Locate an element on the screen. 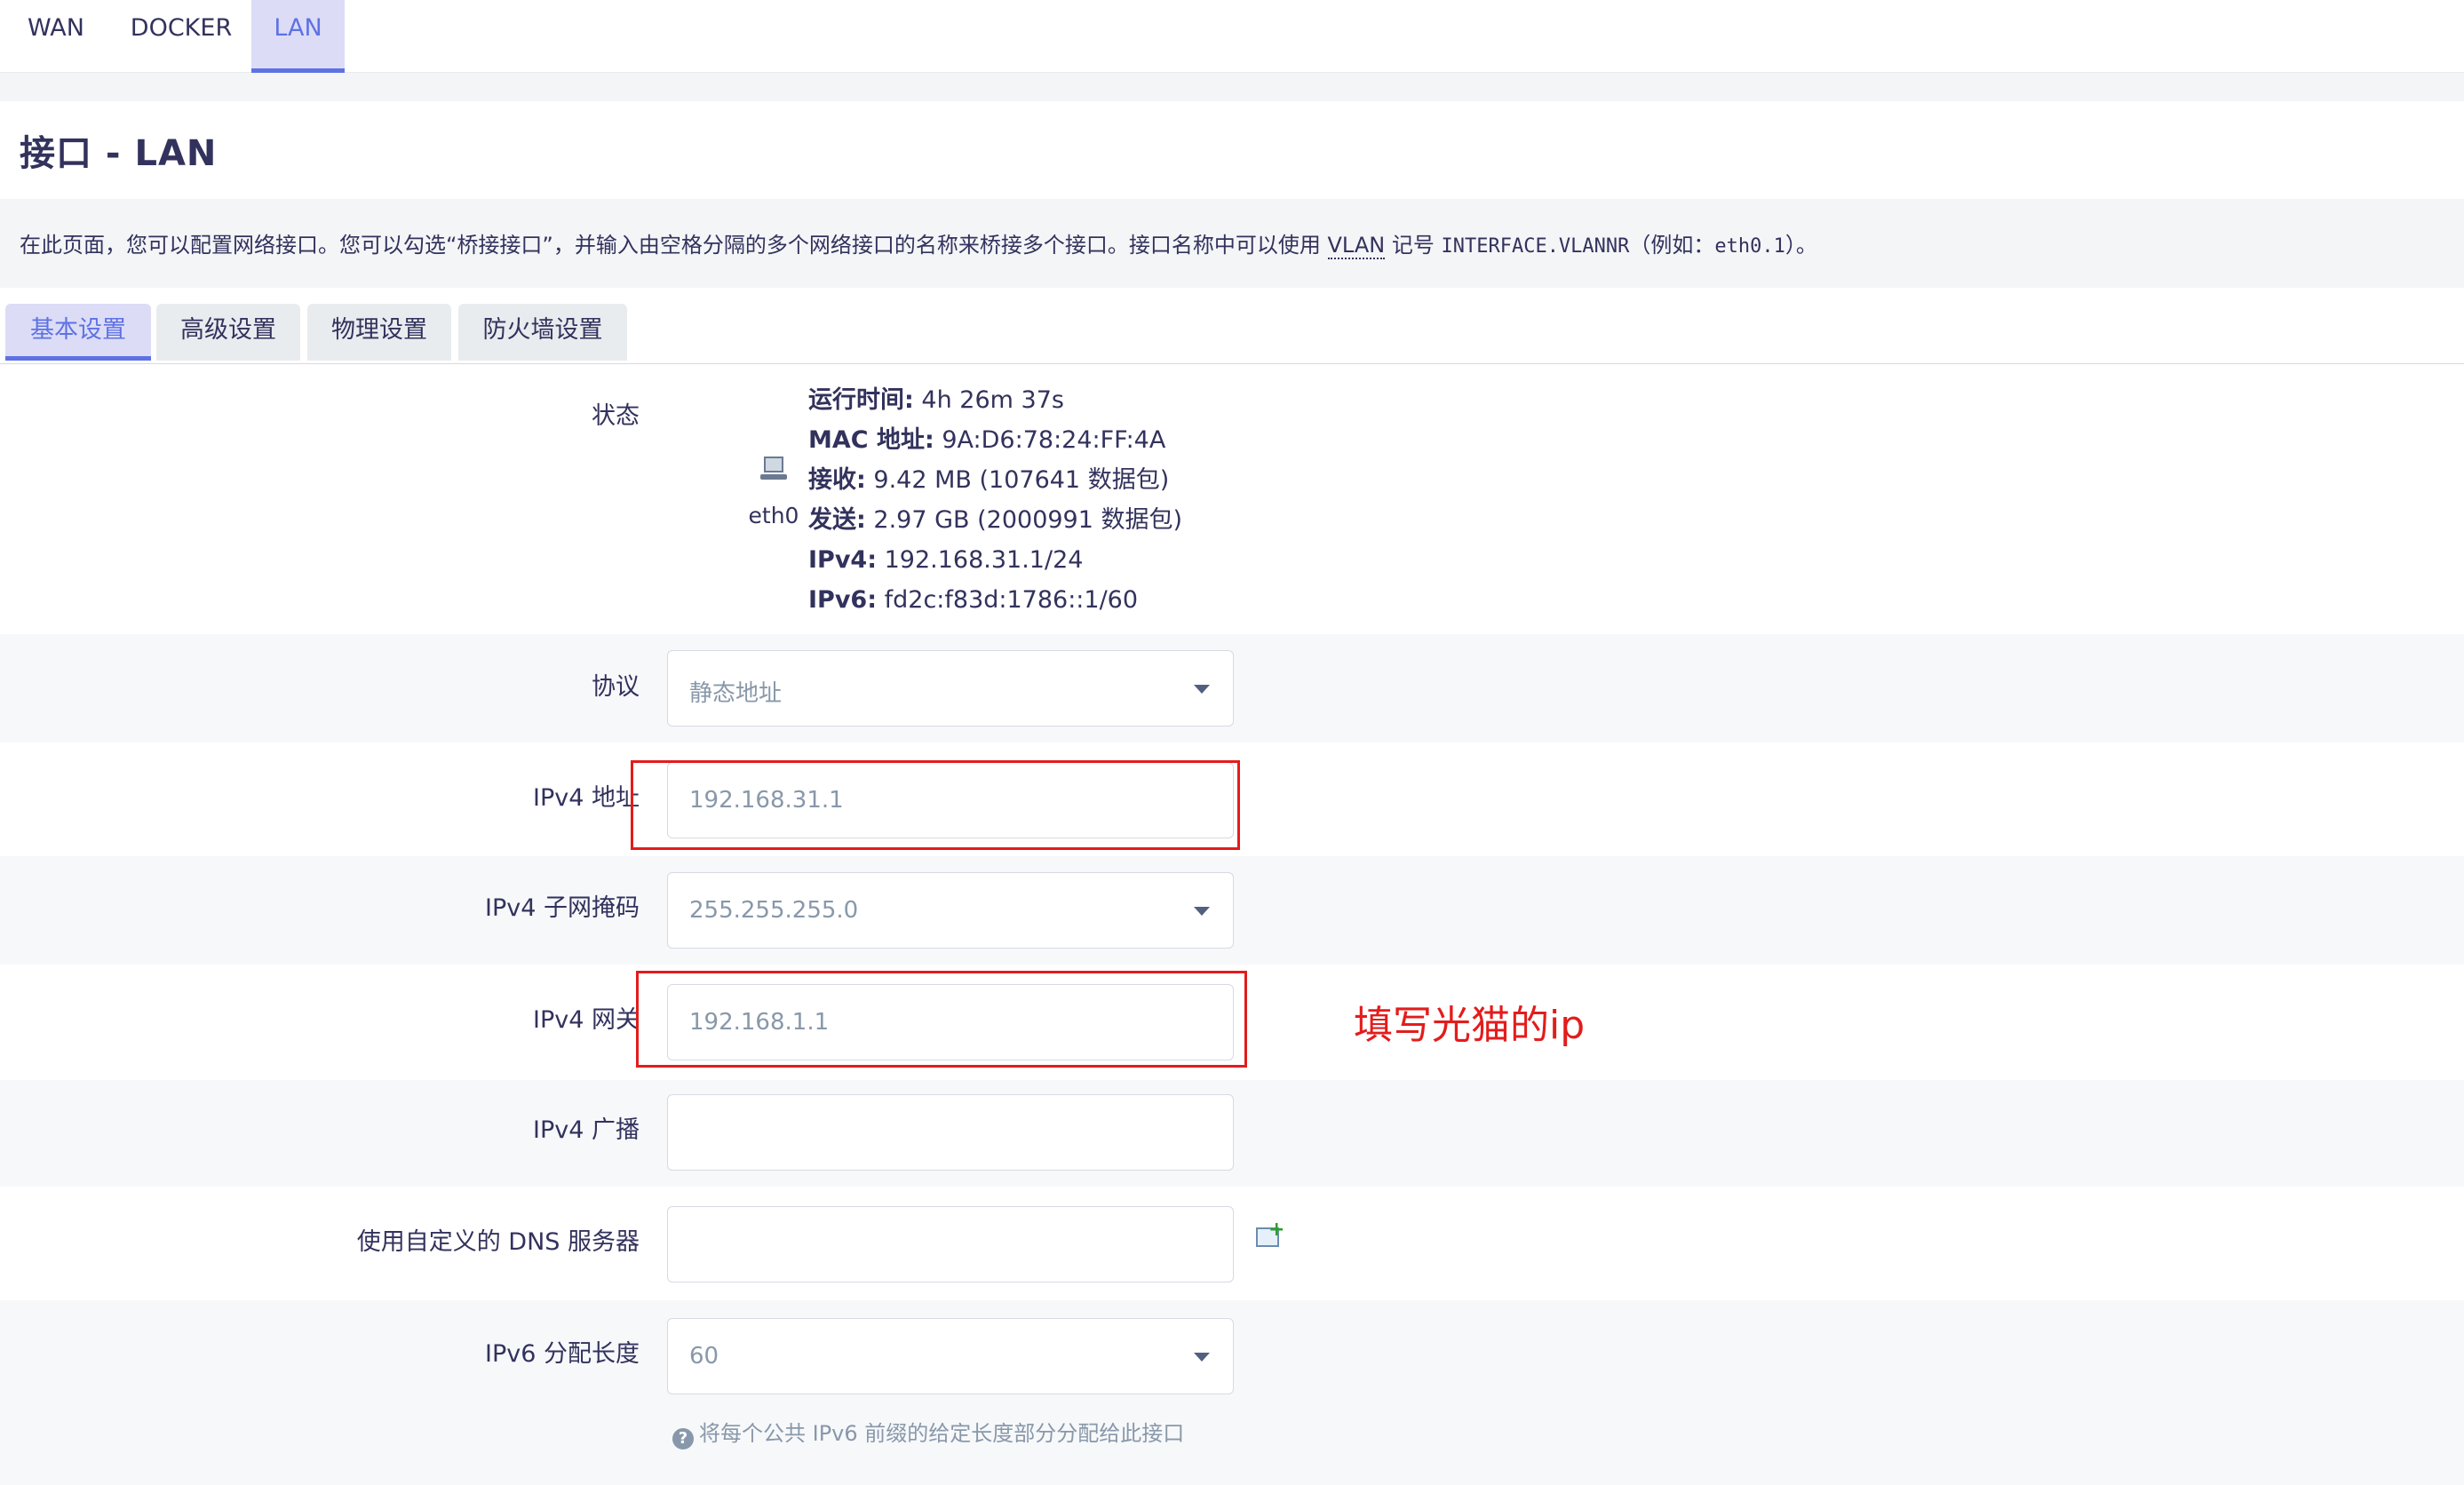  protocol-row: 协议 静态地址 is located at coordinates (1232, 688).